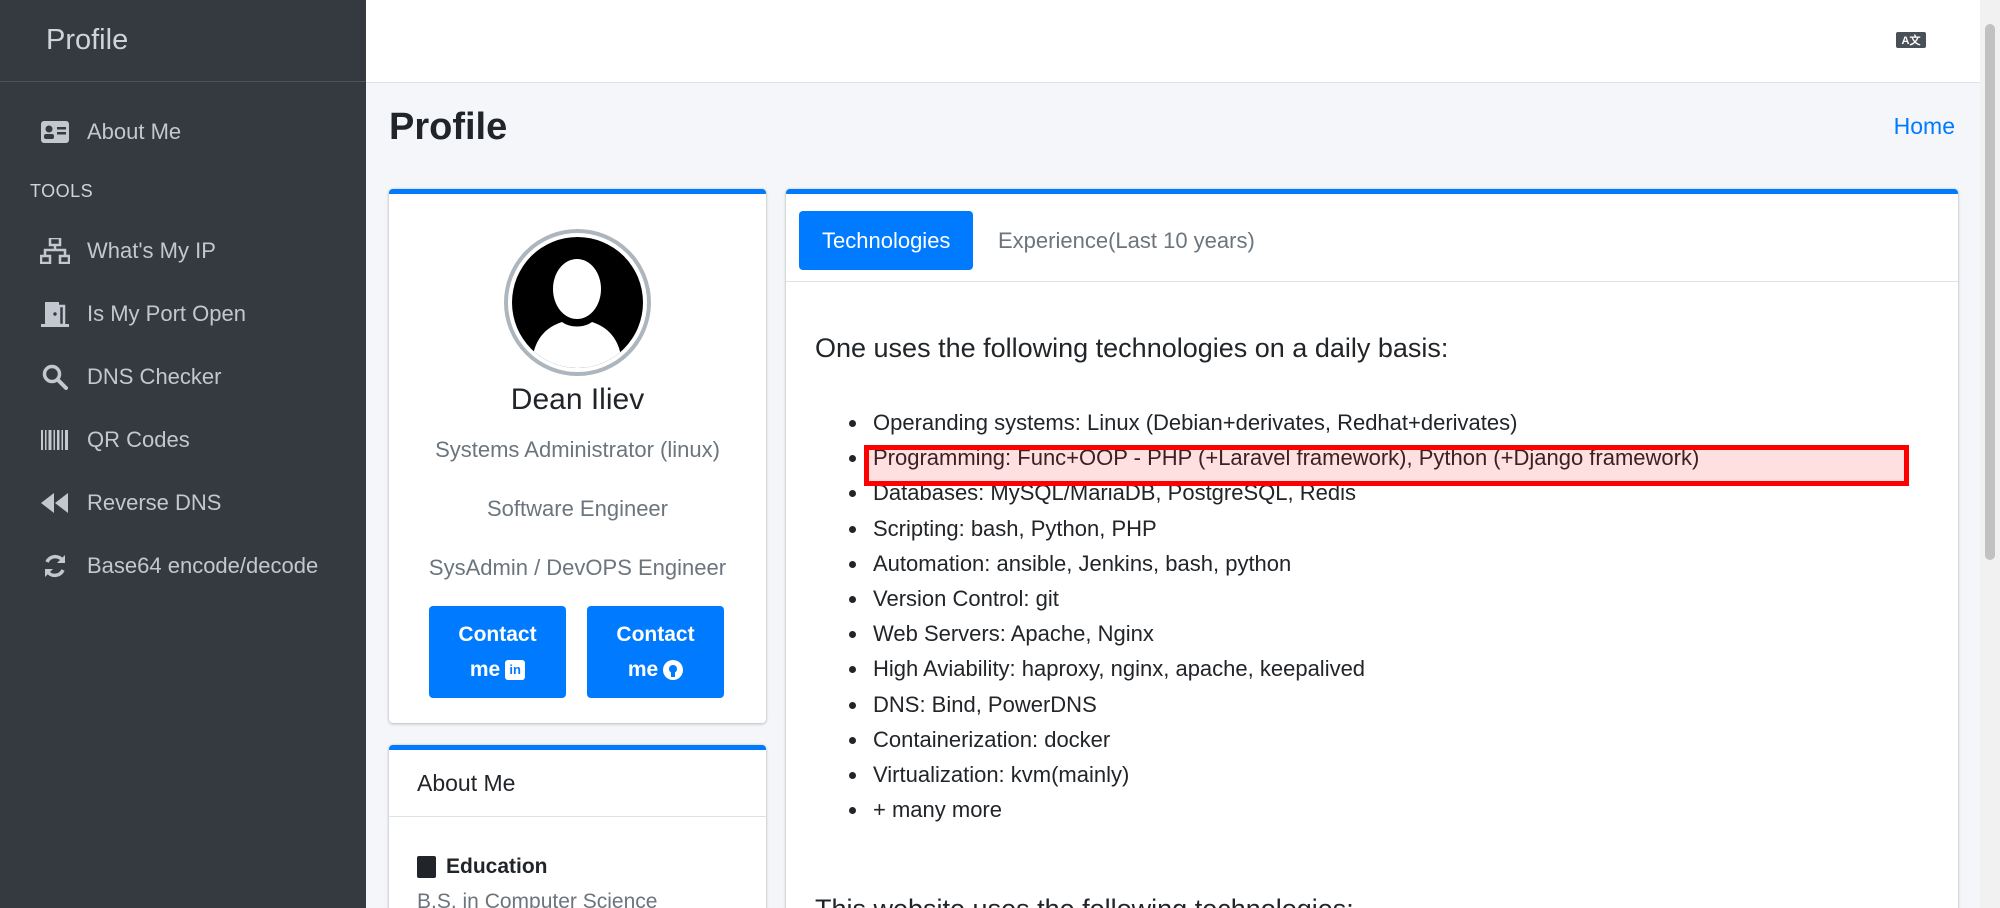  Describe the element at coordinates (62, 190) in the screenshot. I see `nav-header-tools: TOOLS` at that location.